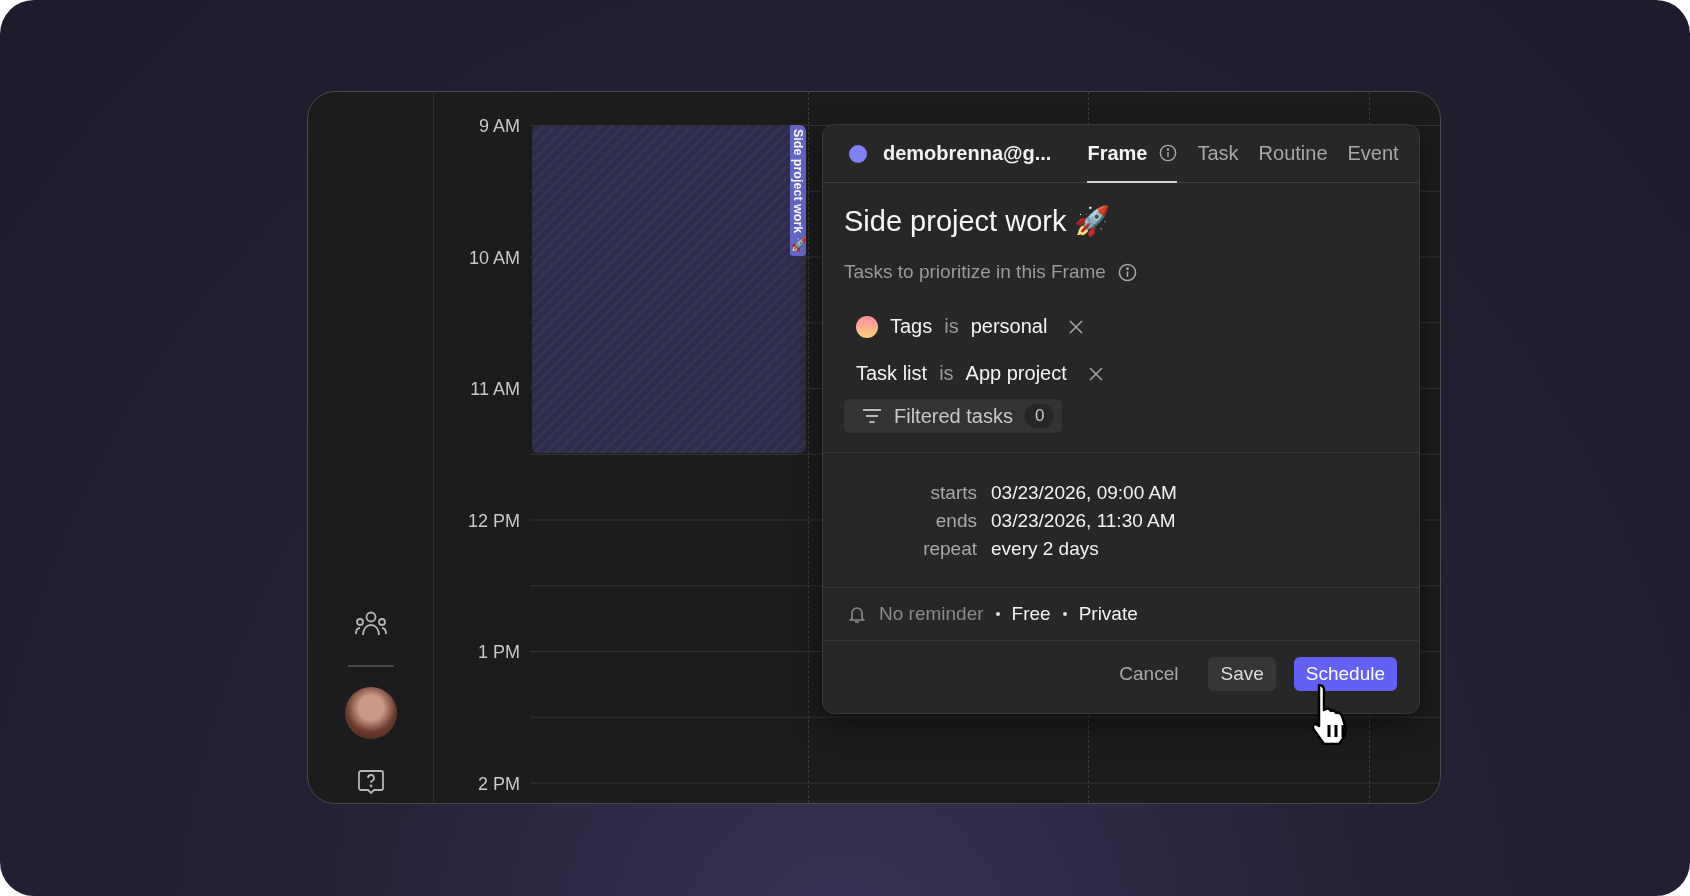 This screenshot has width=1690, height=896. What do you see at coordinates (1242, 674) in the screenshot?
I see `secondary-button: Save` at bounding box center [1242, 674].